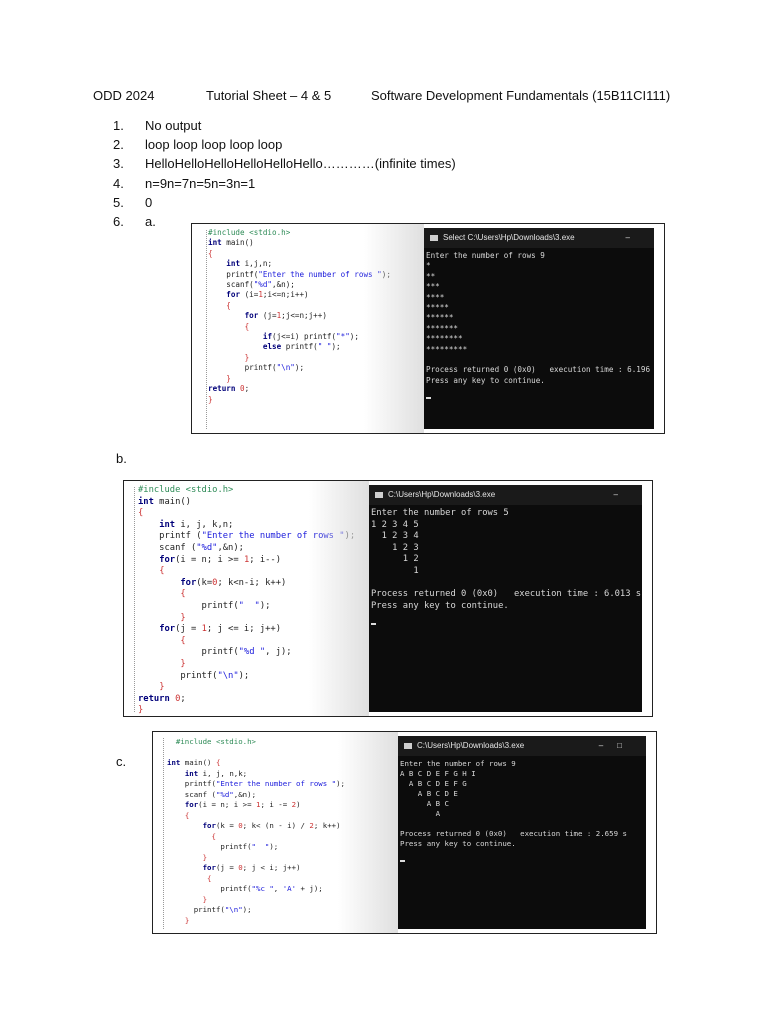 Image resolution: width=768 pixels, height=1024 pixels. What do you see at coordinates (200, 183) in the screenshot?
I see `answer-text: n=9n=7n=5n=3n=1` at bounding box center [200, 183].